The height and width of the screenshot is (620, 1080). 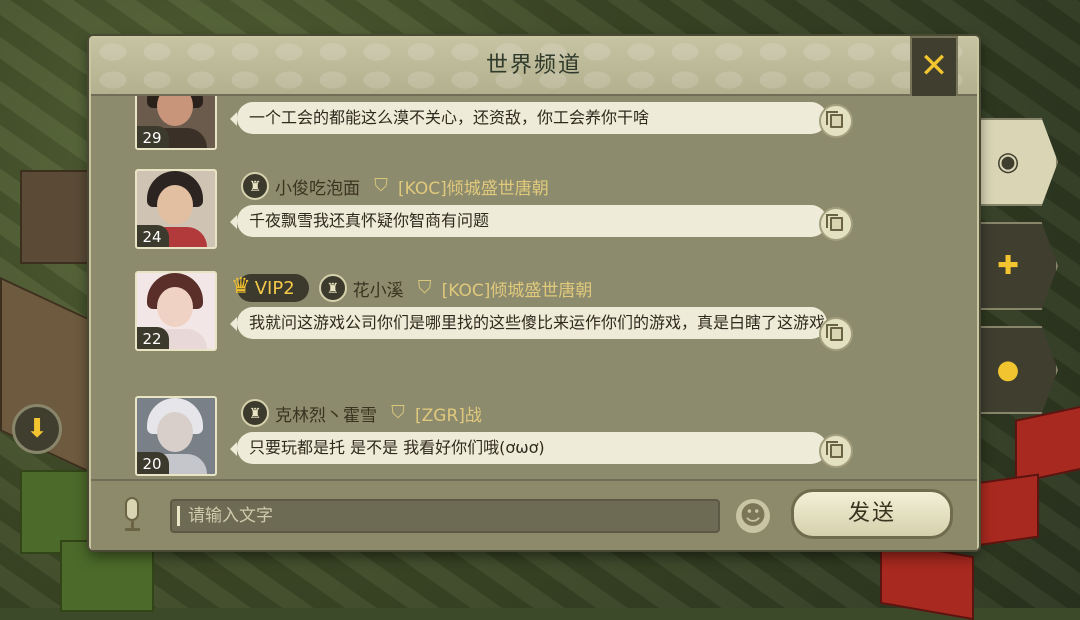 I want to click on player-level: 29, so click(x=153, y=137).